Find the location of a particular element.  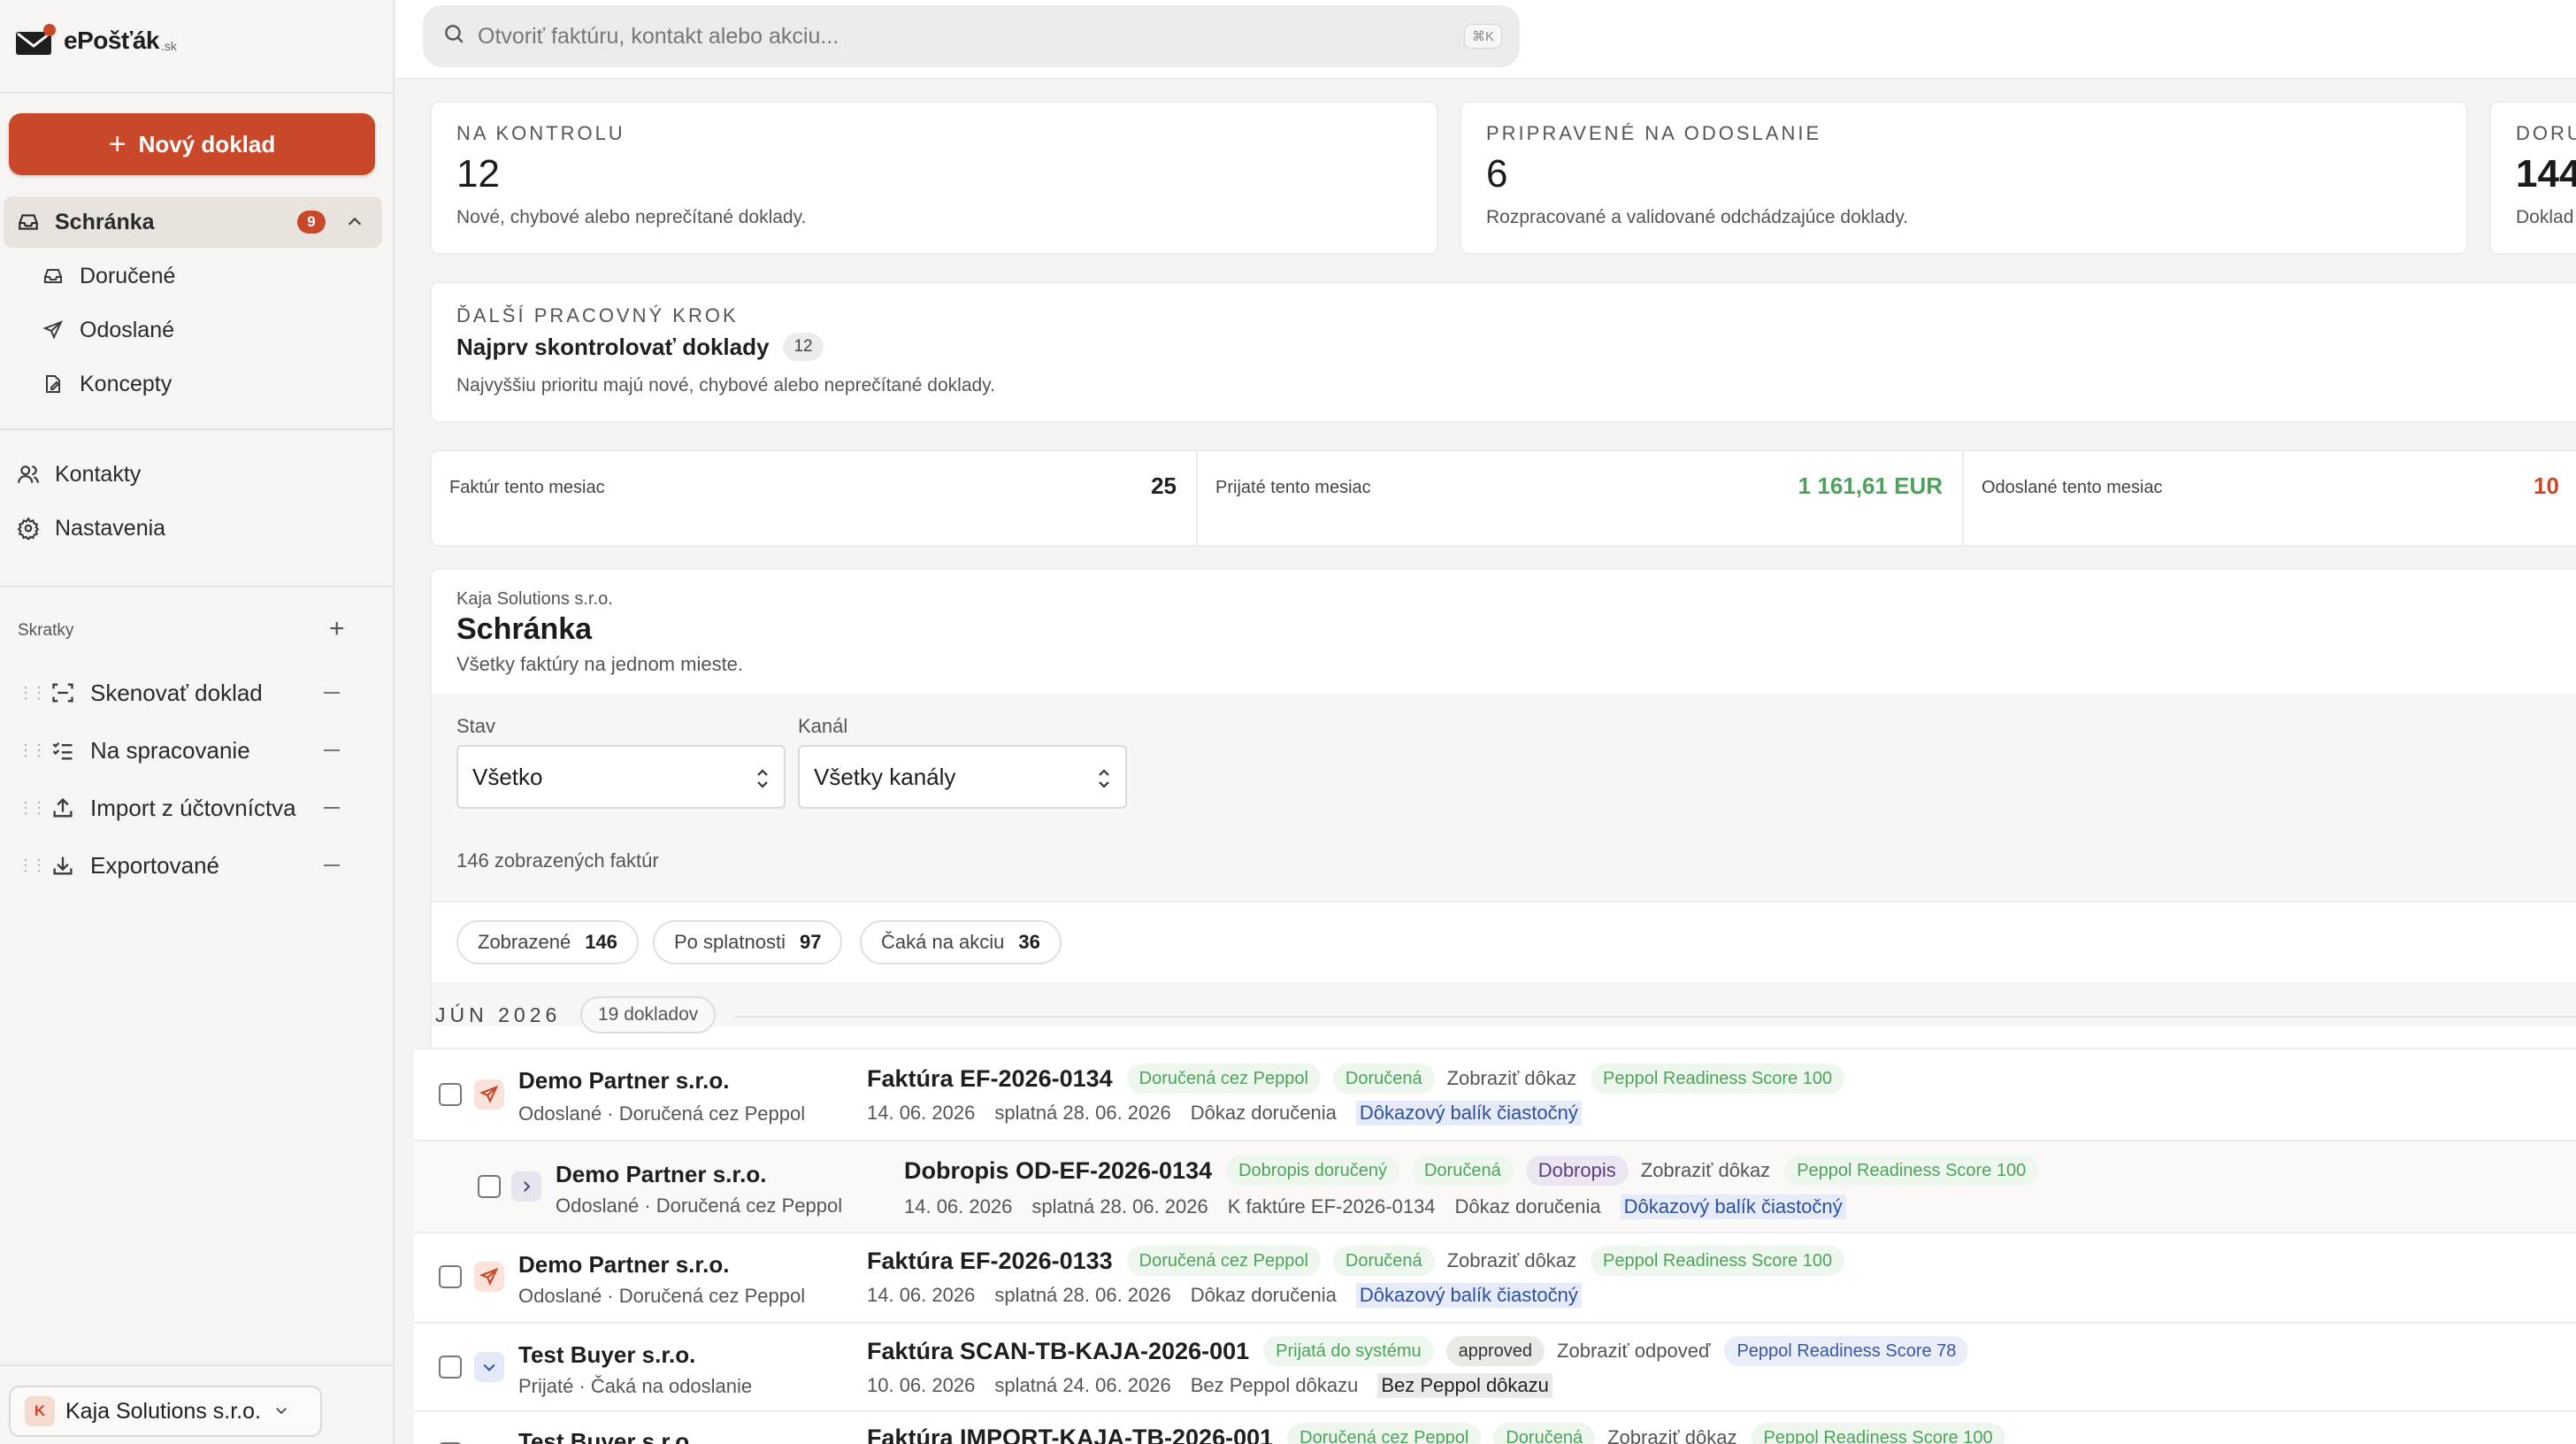

app-logo: ePošťák .sk is located at coordinates (95, 40).